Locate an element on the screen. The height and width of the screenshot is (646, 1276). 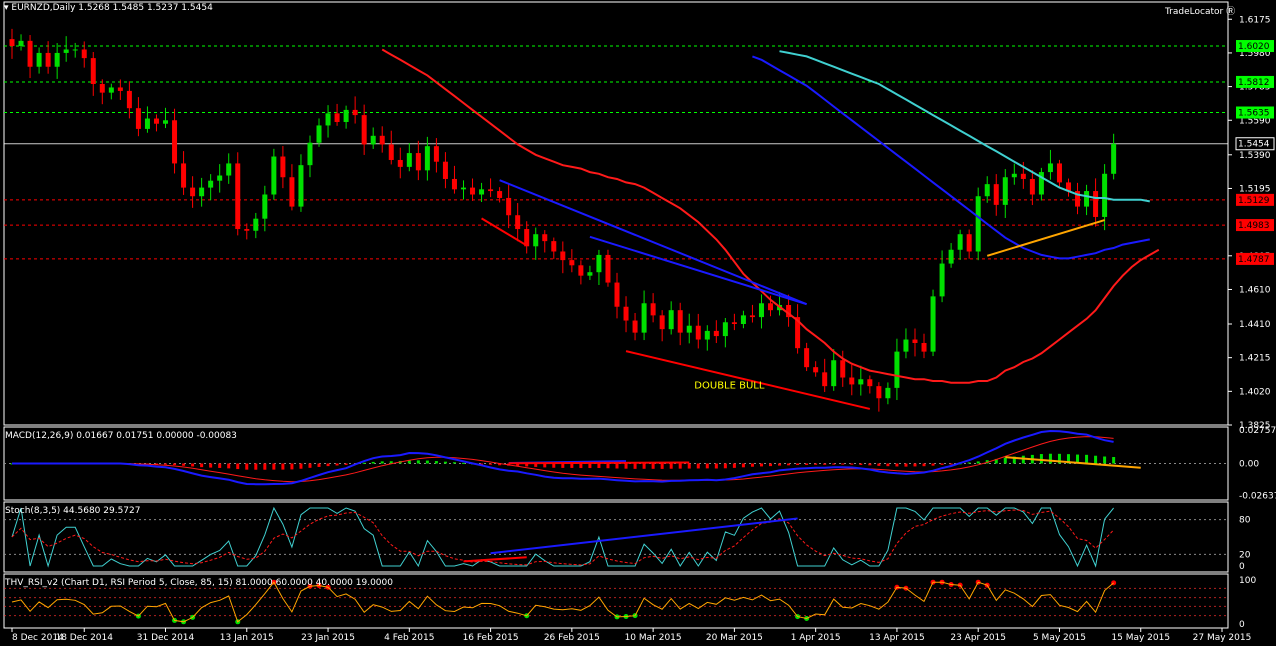
x-tick-label: 15 May 2015 is located at coordinates (1140, 638).